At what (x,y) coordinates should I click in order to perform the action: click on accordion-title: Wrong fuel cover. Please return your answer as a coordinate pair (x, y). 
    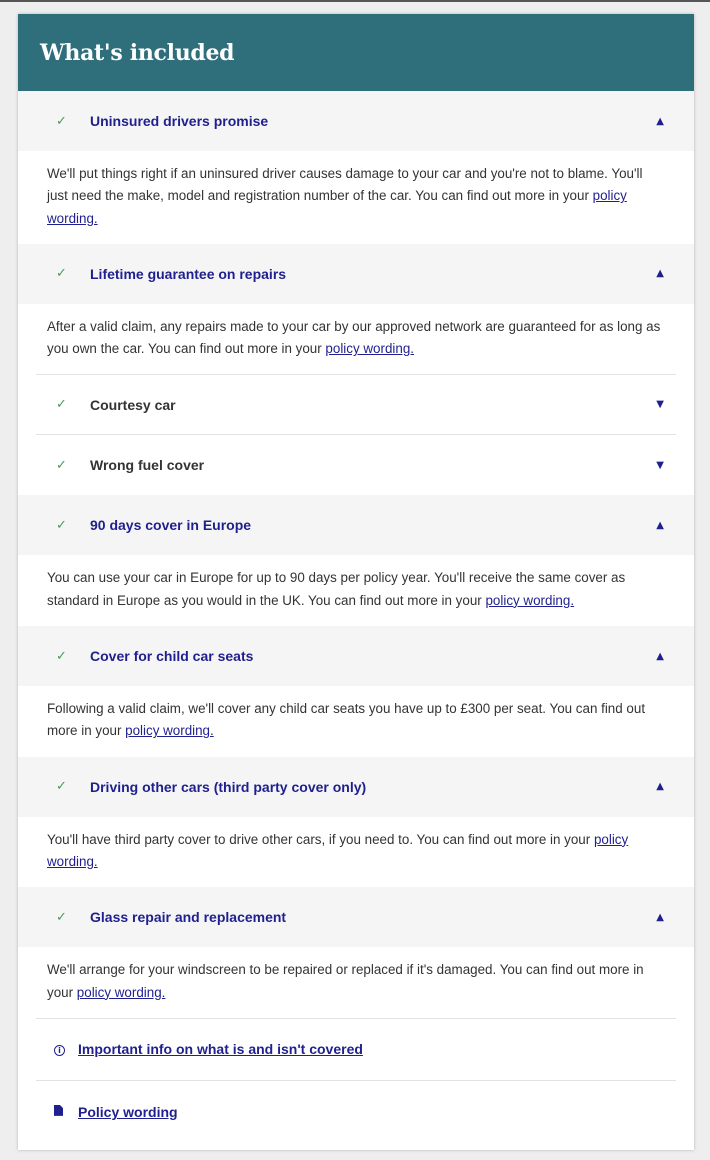
    Looking at the image, I should click on (147, 465).